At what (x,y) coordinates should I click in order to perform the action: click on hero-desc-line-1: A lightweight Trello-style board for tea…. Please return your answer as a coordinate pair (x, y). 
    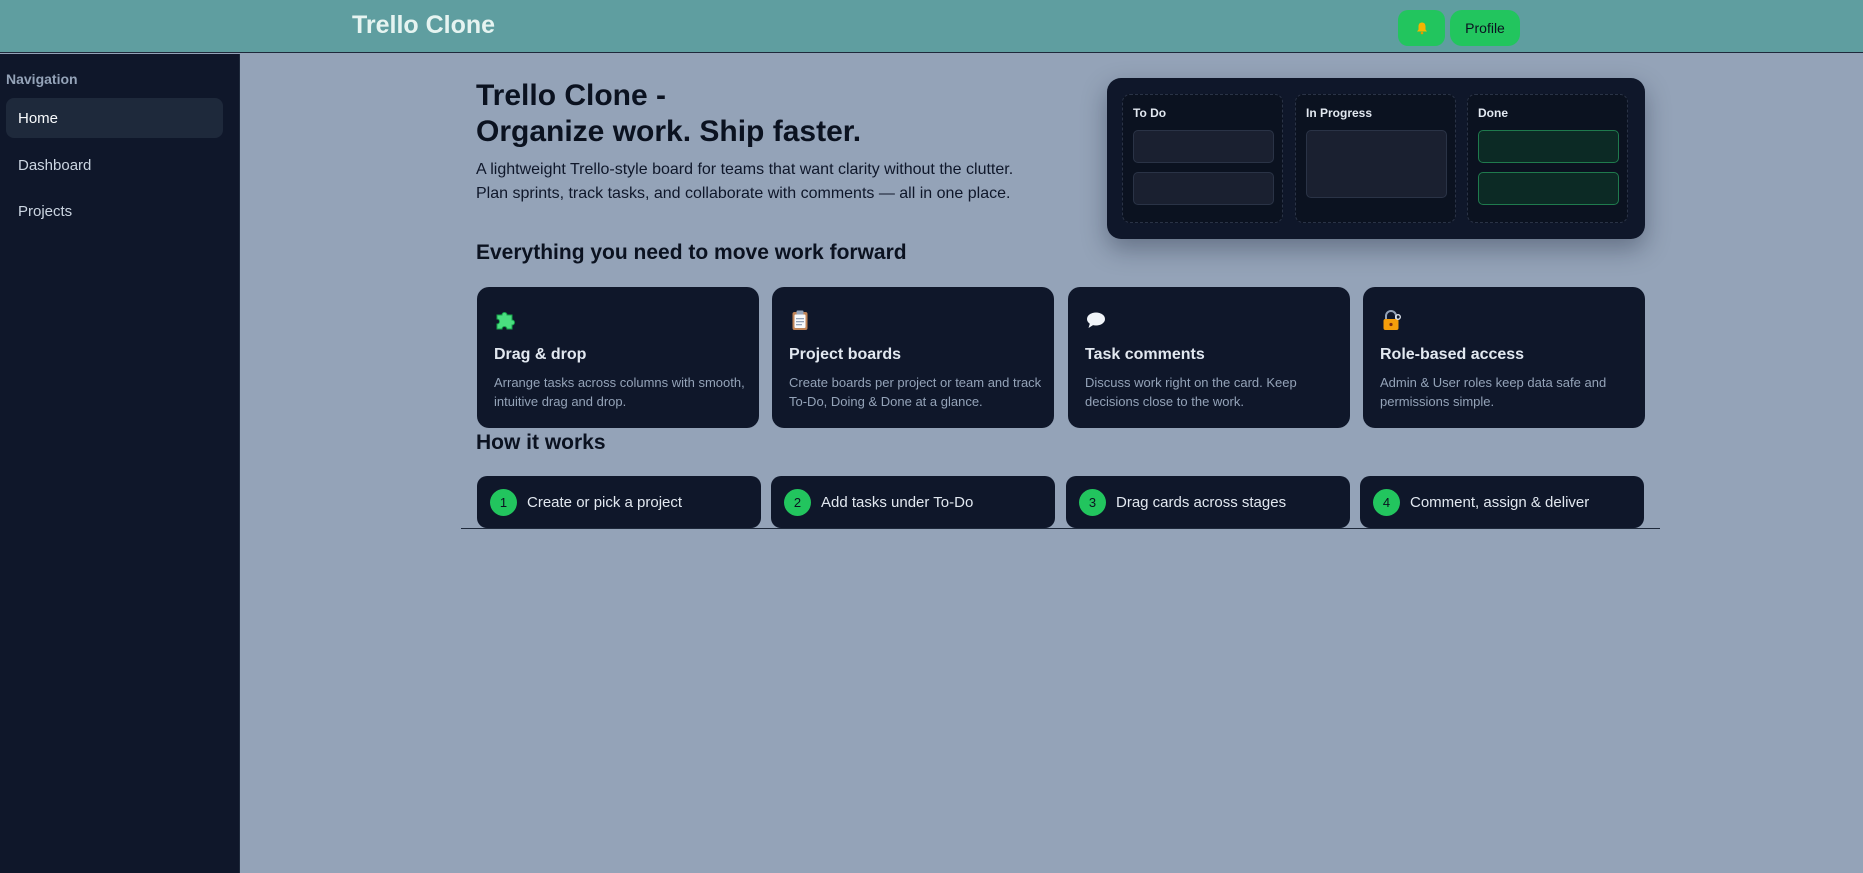
    Looking at the image, I should click on (745, 169).